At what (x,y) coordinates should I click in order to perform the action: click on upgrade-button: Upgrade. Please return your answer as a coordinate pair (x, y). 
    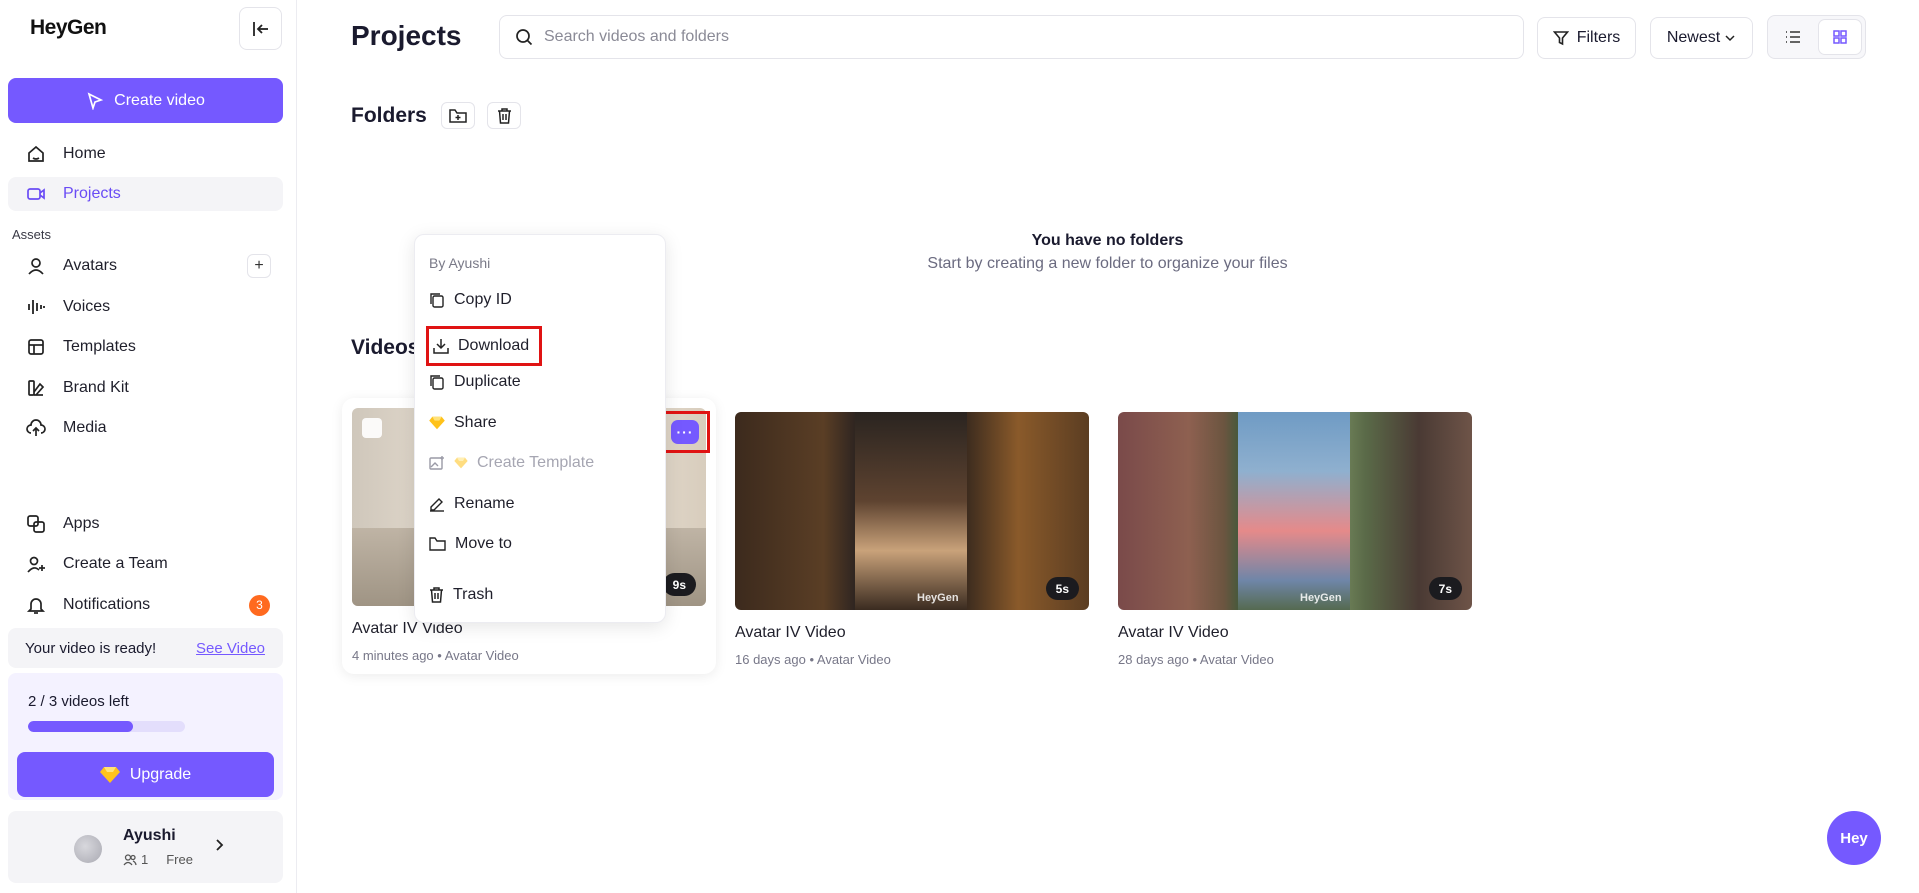
    Looking at the image, I should click on (145, 774).